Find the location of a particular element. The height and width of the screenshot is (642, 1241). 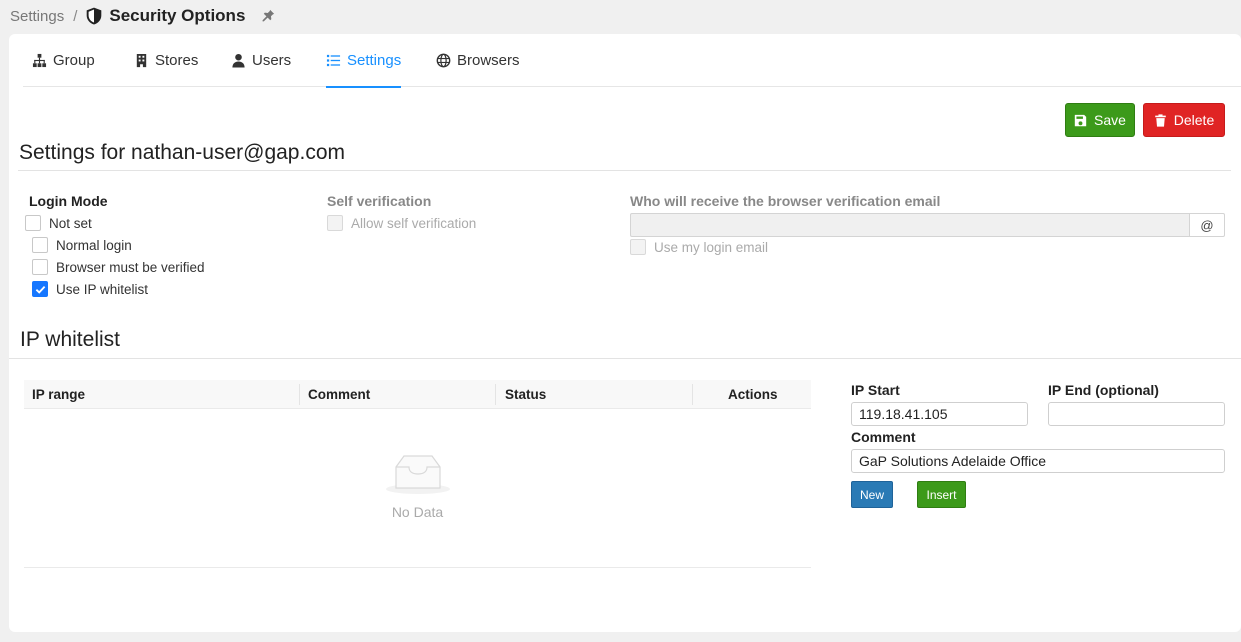

settings-heading: Settings for nathan-user@gap.com is located at coordinates (182, 152).